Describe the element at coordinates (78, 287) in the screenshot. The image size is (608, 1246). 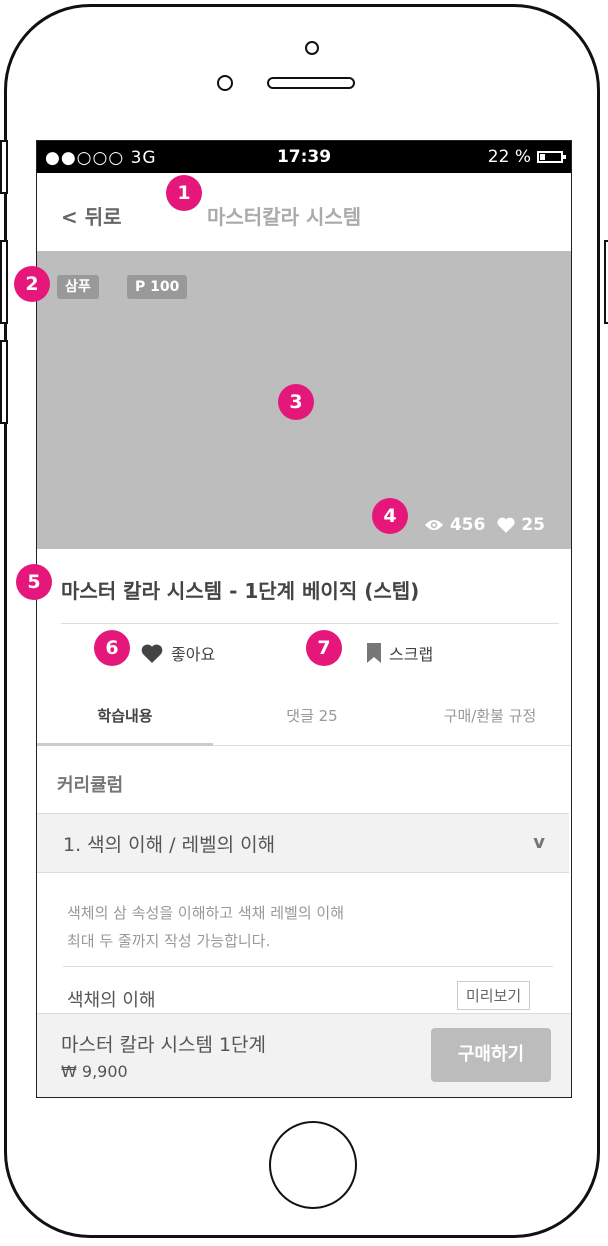
I see `category-tag: 삼푸` at that location.